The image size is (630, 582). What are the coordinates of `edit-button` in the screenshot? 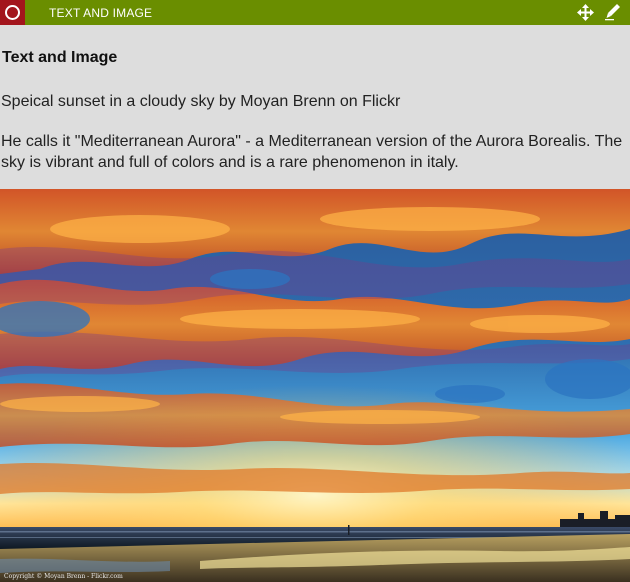 It's located at (613, 12).